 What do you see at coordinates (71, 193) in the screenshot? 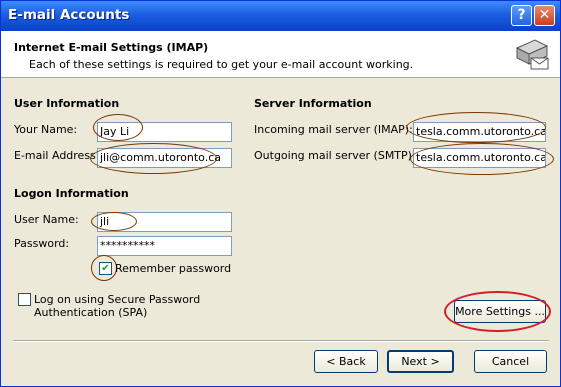
I see `logon-info-heading: Logon Information` at bounding box center [71, 193].